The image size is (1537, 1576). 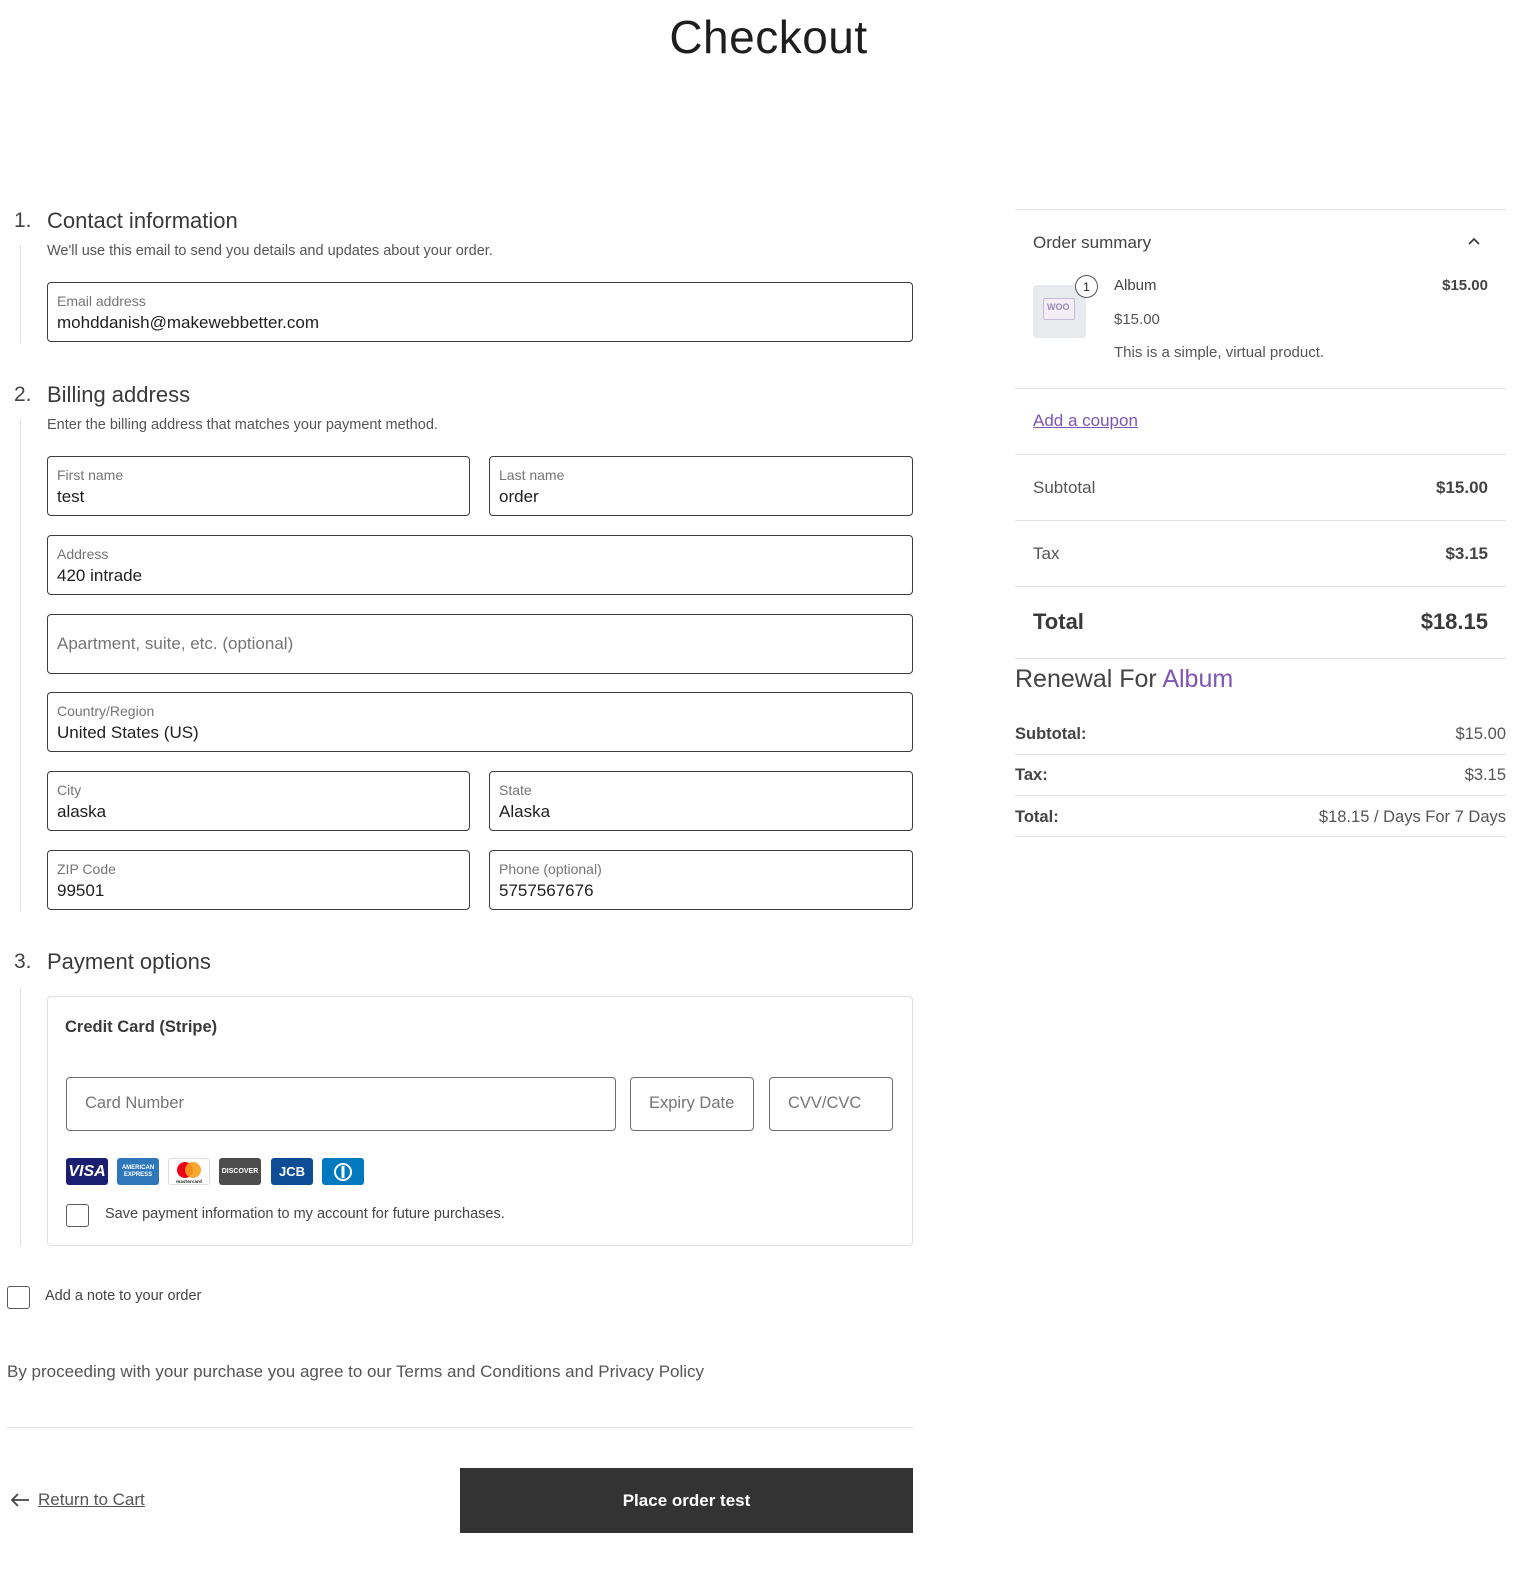 I want to click on contact-title: Contact information, so click(x=142, y=220).